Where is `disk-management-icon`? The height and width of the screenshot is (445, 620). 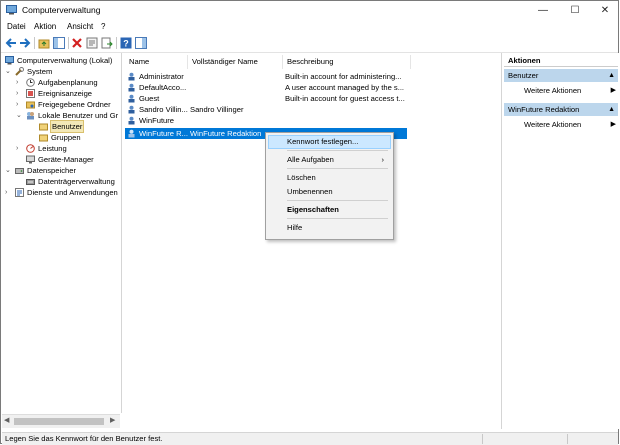
disk-management-icon is located at coordinates (30, 182).